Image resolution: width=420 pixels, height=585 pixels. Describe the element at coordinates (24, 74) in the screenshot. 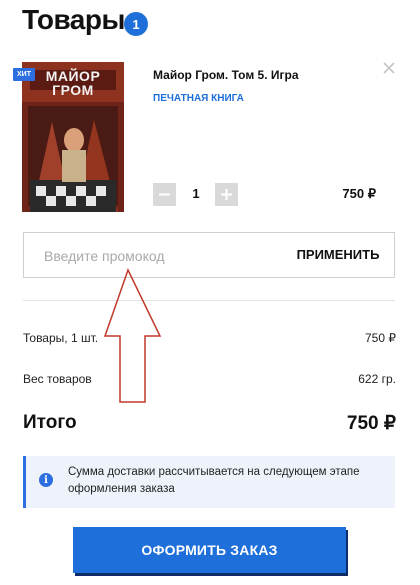

I see `bestseller-badge: ХИТ` at that location.